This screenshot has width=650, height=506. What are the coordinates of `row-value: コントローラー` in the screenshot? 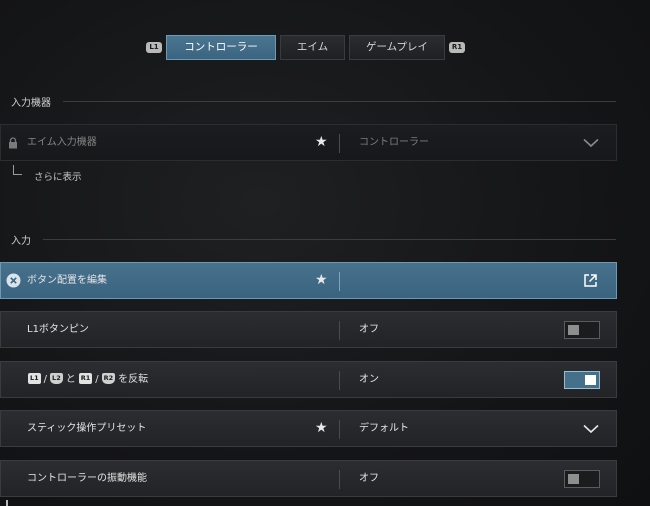 It's located at (394, 142).